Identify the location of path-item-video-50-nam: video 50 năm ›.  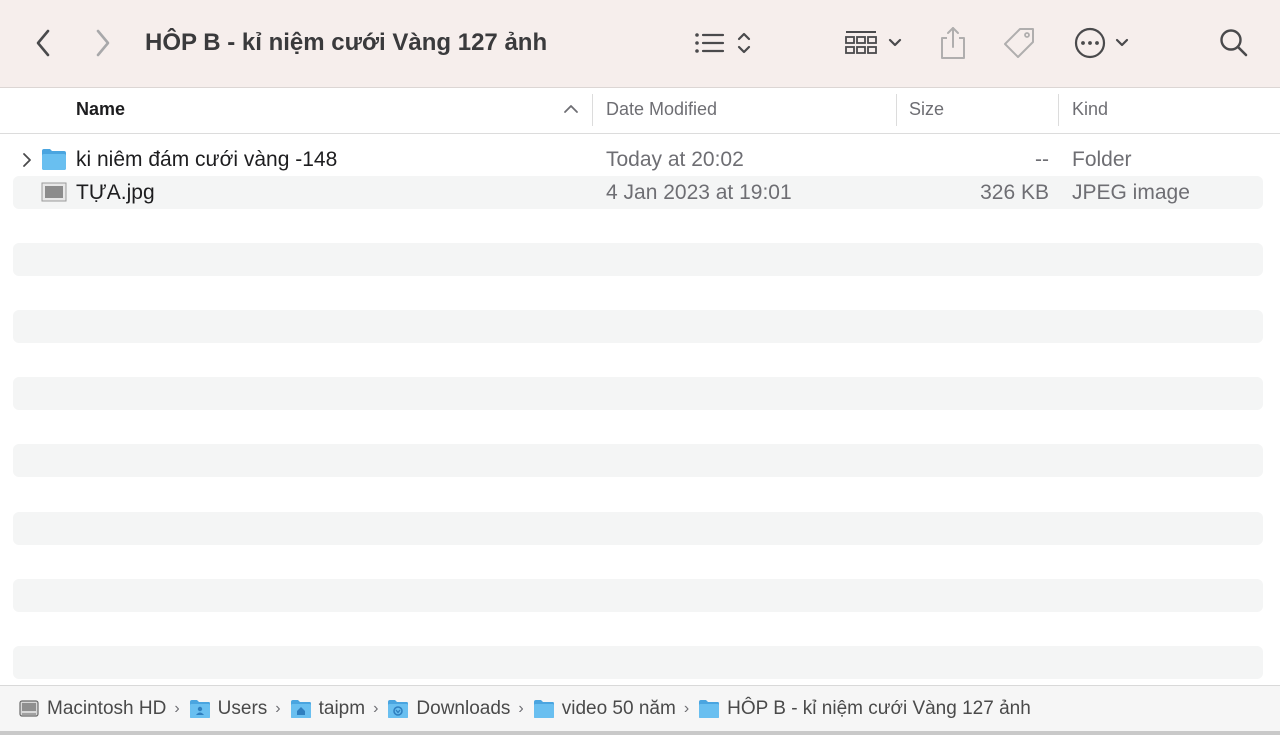
(615, 709).